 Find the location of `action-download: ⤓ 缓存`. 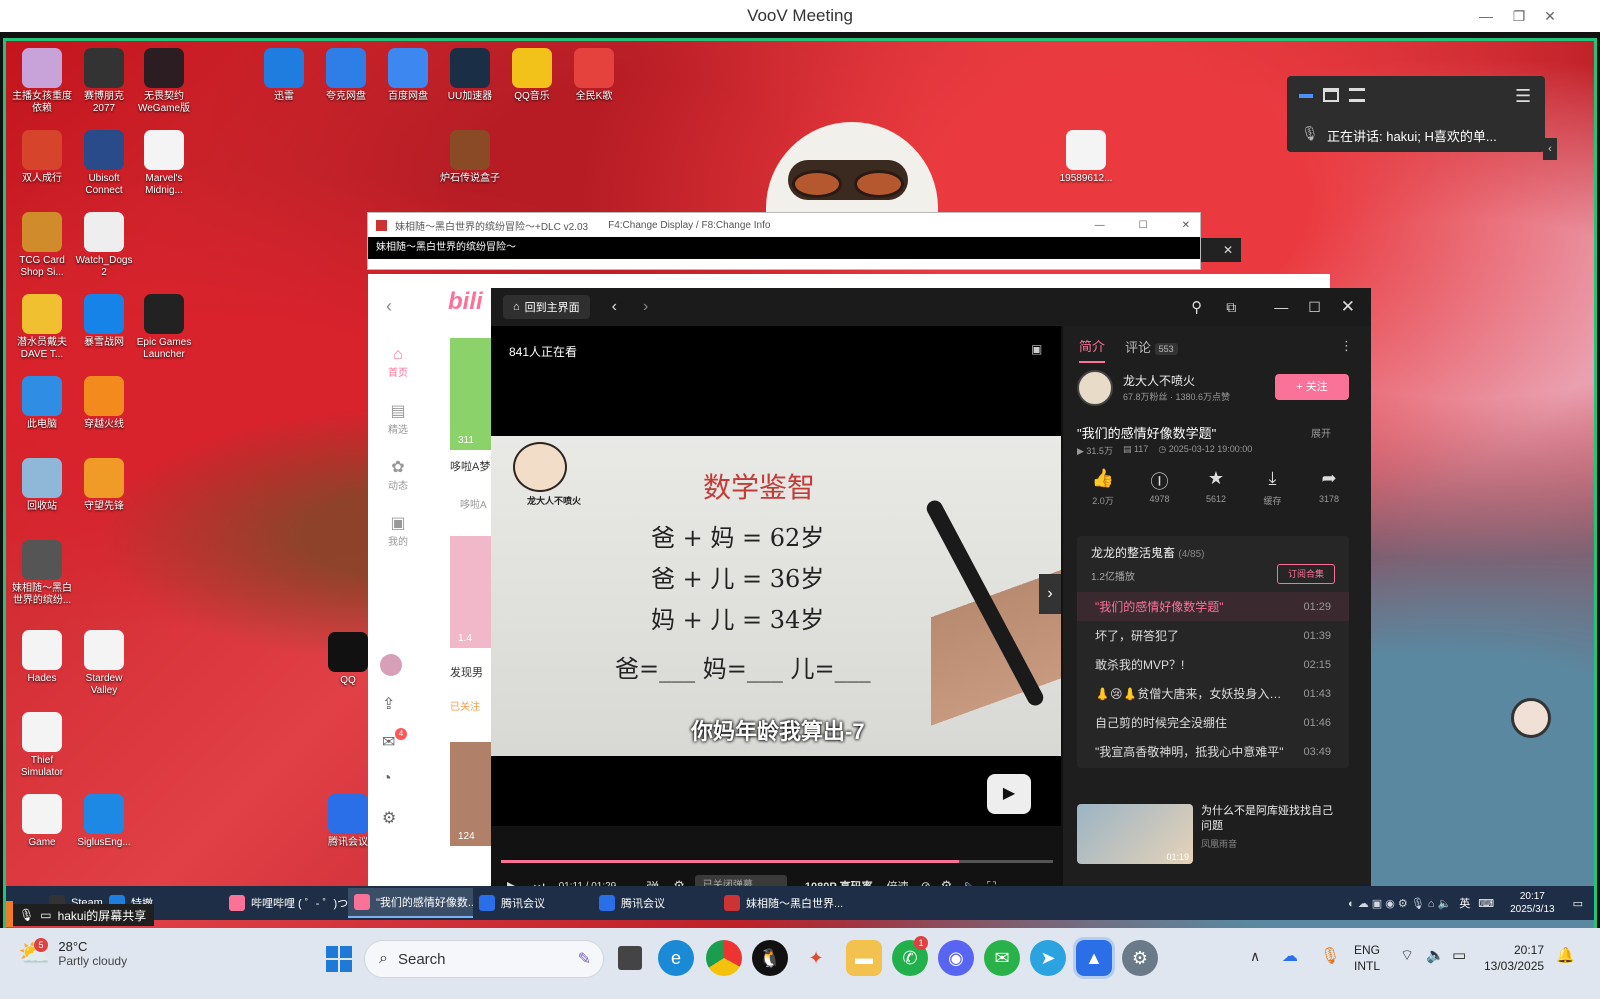

action-download: ⤓ 缓存 is located at coordinates (1273, 487).